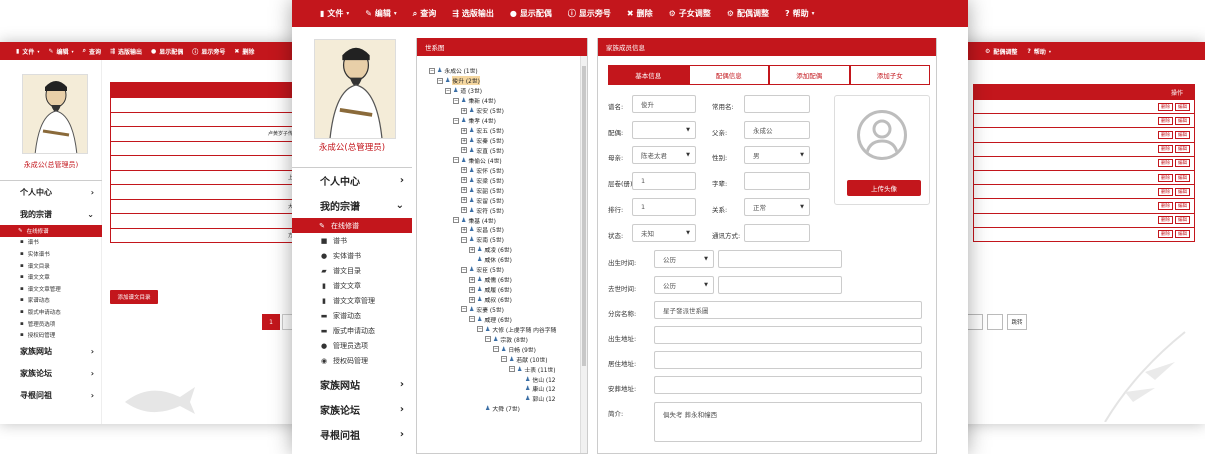  Describe the element at coordinates (352, 434) in the screenshot. I see `center-menu-roots: 寻根问祖 ›` at that location.